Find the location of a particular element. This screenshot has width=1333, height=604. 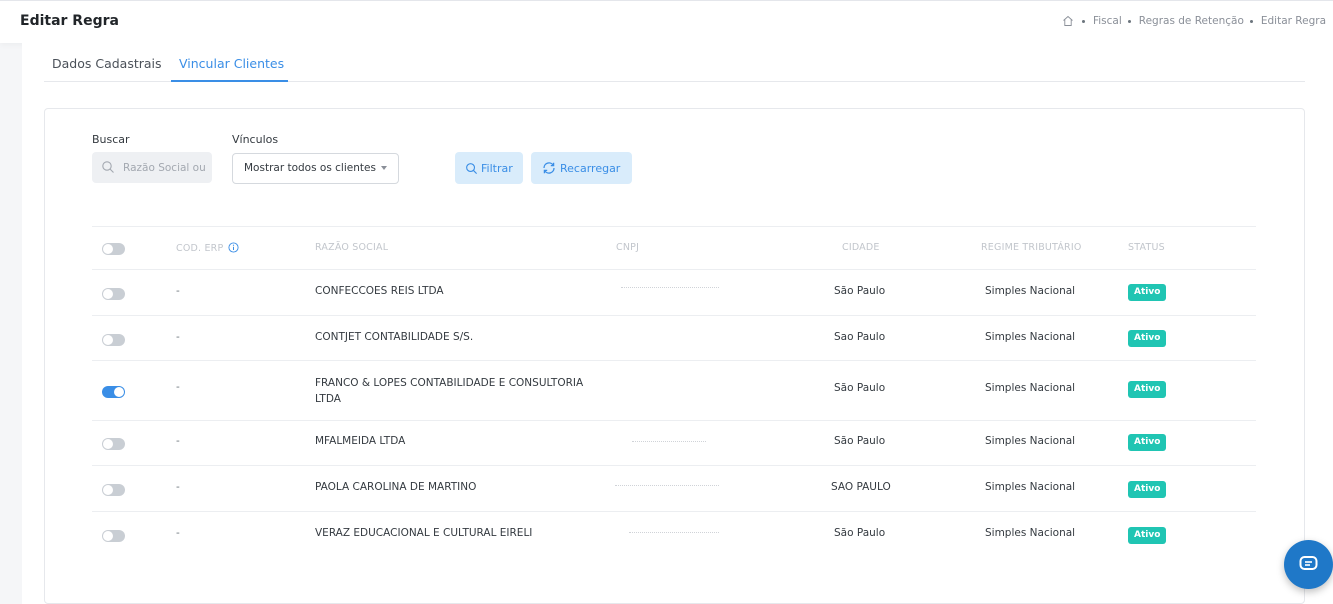

column-header-cod-erp: COD. ERP is located at coordinates (207, 248).